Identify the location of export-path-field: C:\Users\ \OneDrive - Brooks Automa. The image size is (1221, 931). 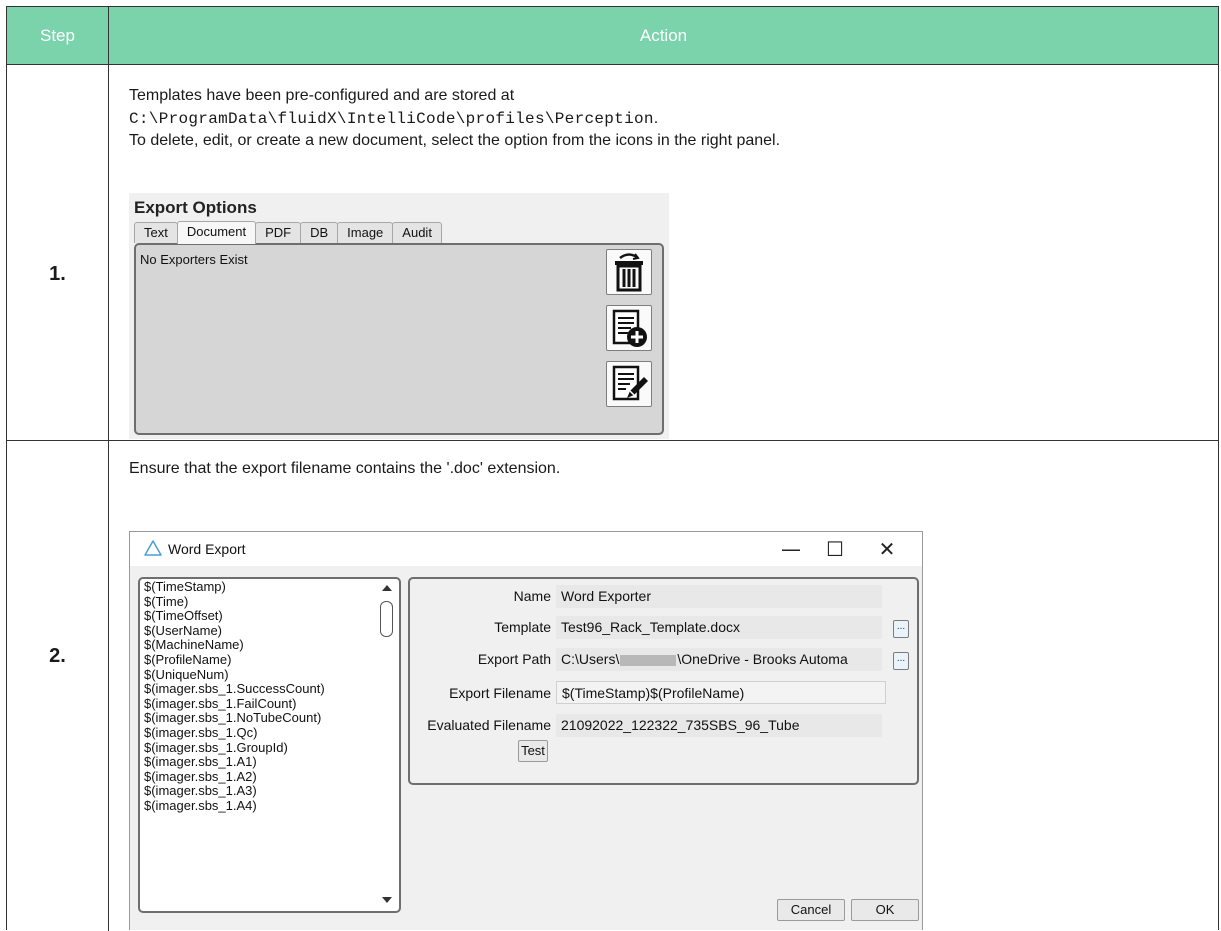
(719, 659).